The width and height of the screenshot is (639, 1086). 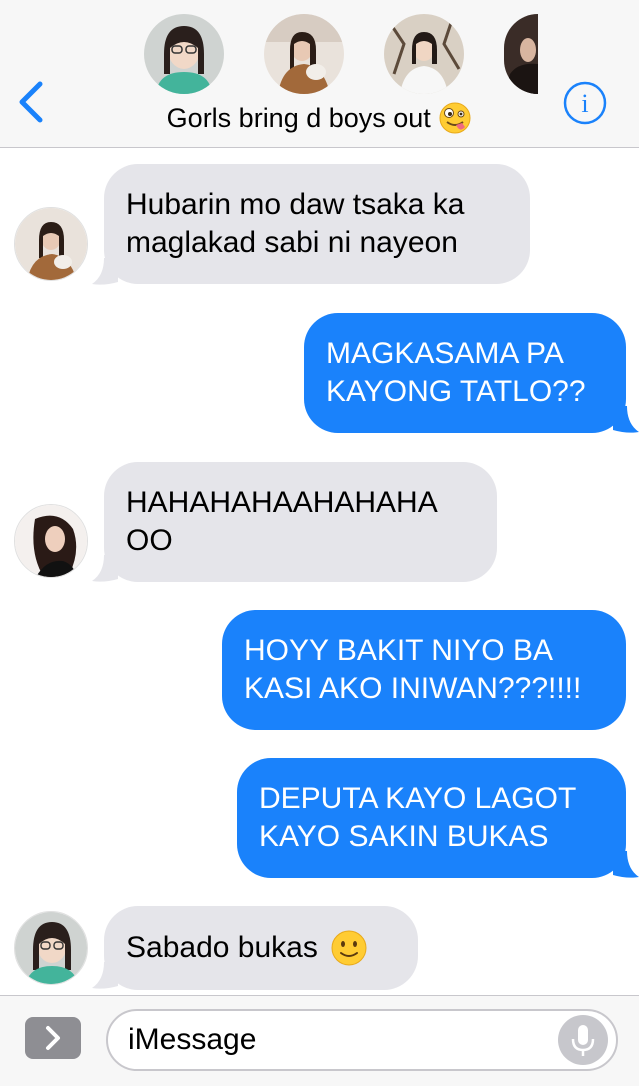 What do you see at coordinates (418, 798) in the screenshot?
I see `message-text: DEPUTA KAYO LAGOT` at bounding box center [418, 798].